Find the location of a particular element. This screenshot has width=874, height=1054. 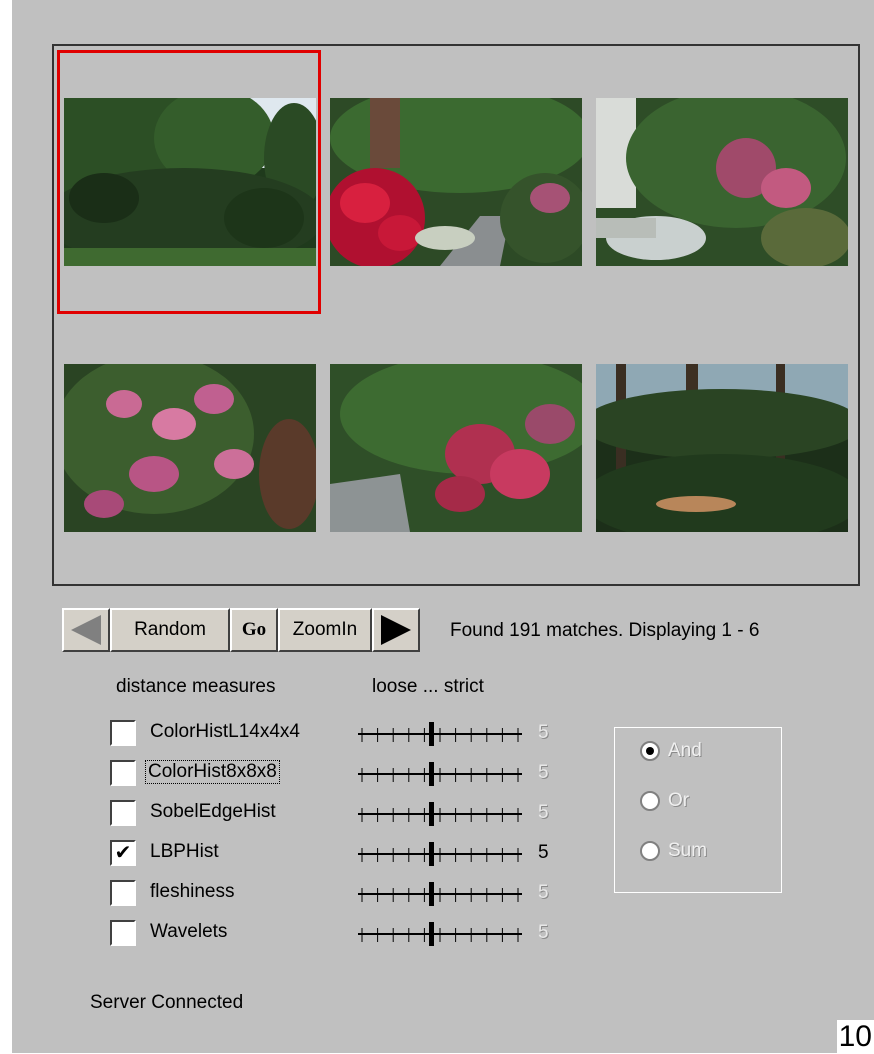

radio-or-label: Or is located at coordinates (679, 800).